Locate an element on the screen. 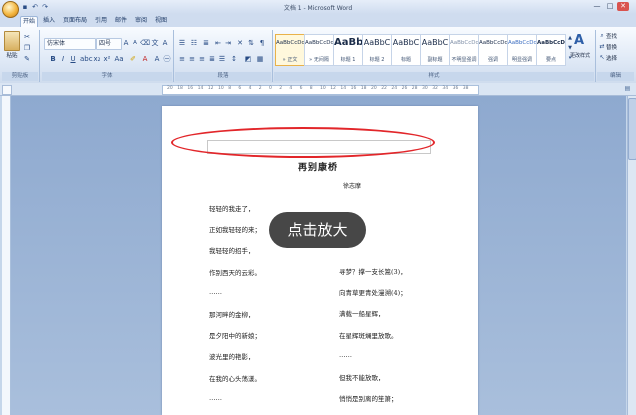 The image size is (636, 415). highlight-icon: ✐ is located at coordinates (133, 59).